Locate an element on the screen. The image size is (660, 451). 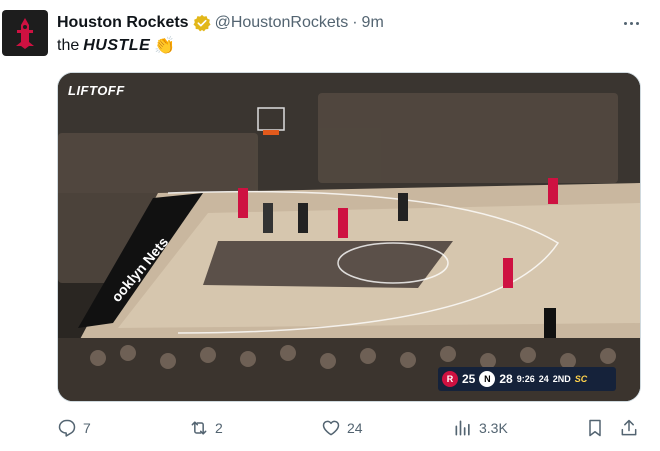
views-button: 3.3K is located at coordinates (480, 428).